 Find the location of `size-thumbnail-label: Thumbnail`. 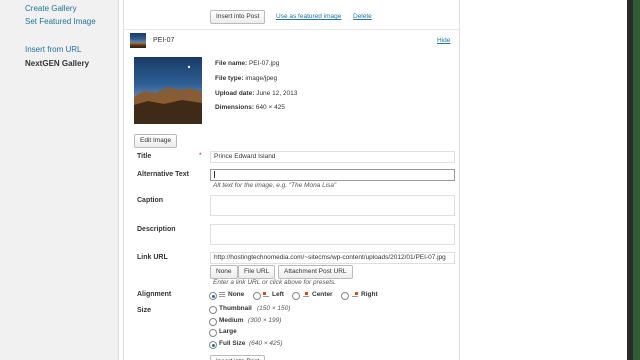

size-thumbnail-label: Thumbnail is located at coordinates (235, 308).